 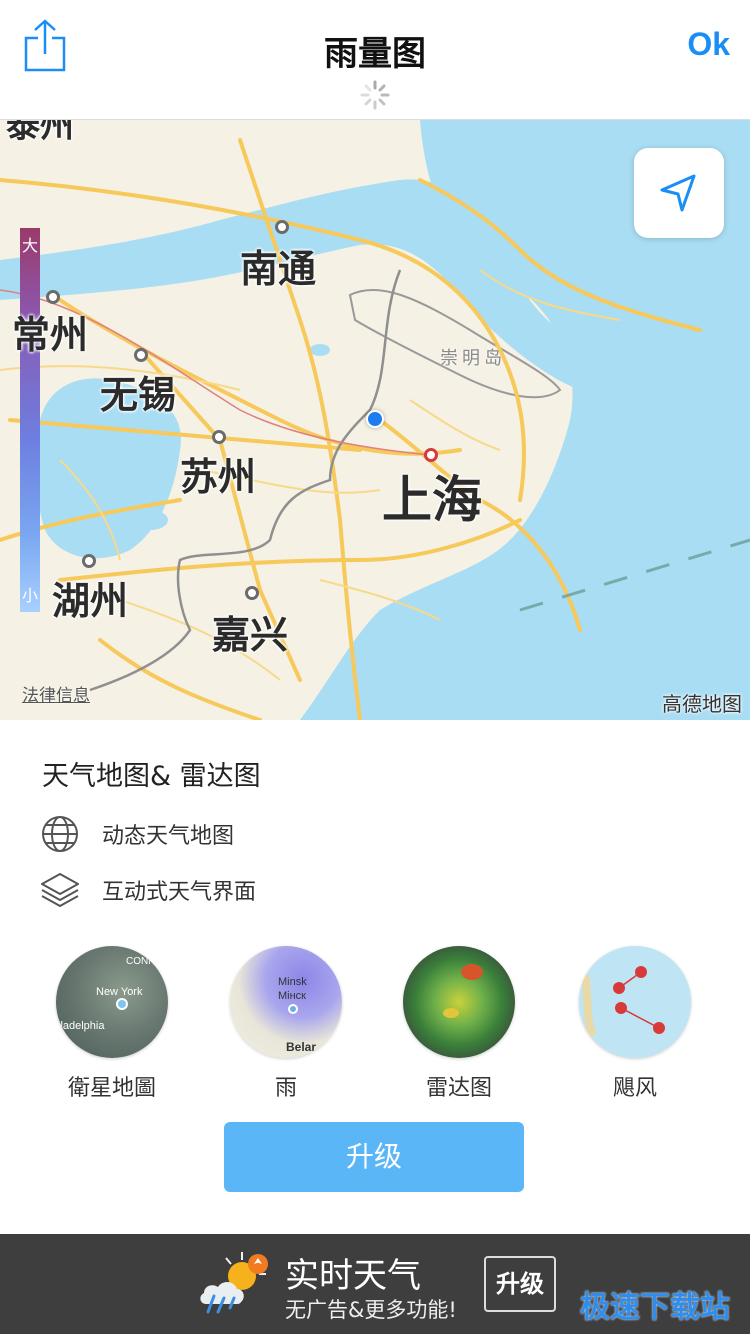 What do you see at coordinates (623, 1002) in the screenshot?
I see `hurricane-icon` at bounding box center [623, 1002].